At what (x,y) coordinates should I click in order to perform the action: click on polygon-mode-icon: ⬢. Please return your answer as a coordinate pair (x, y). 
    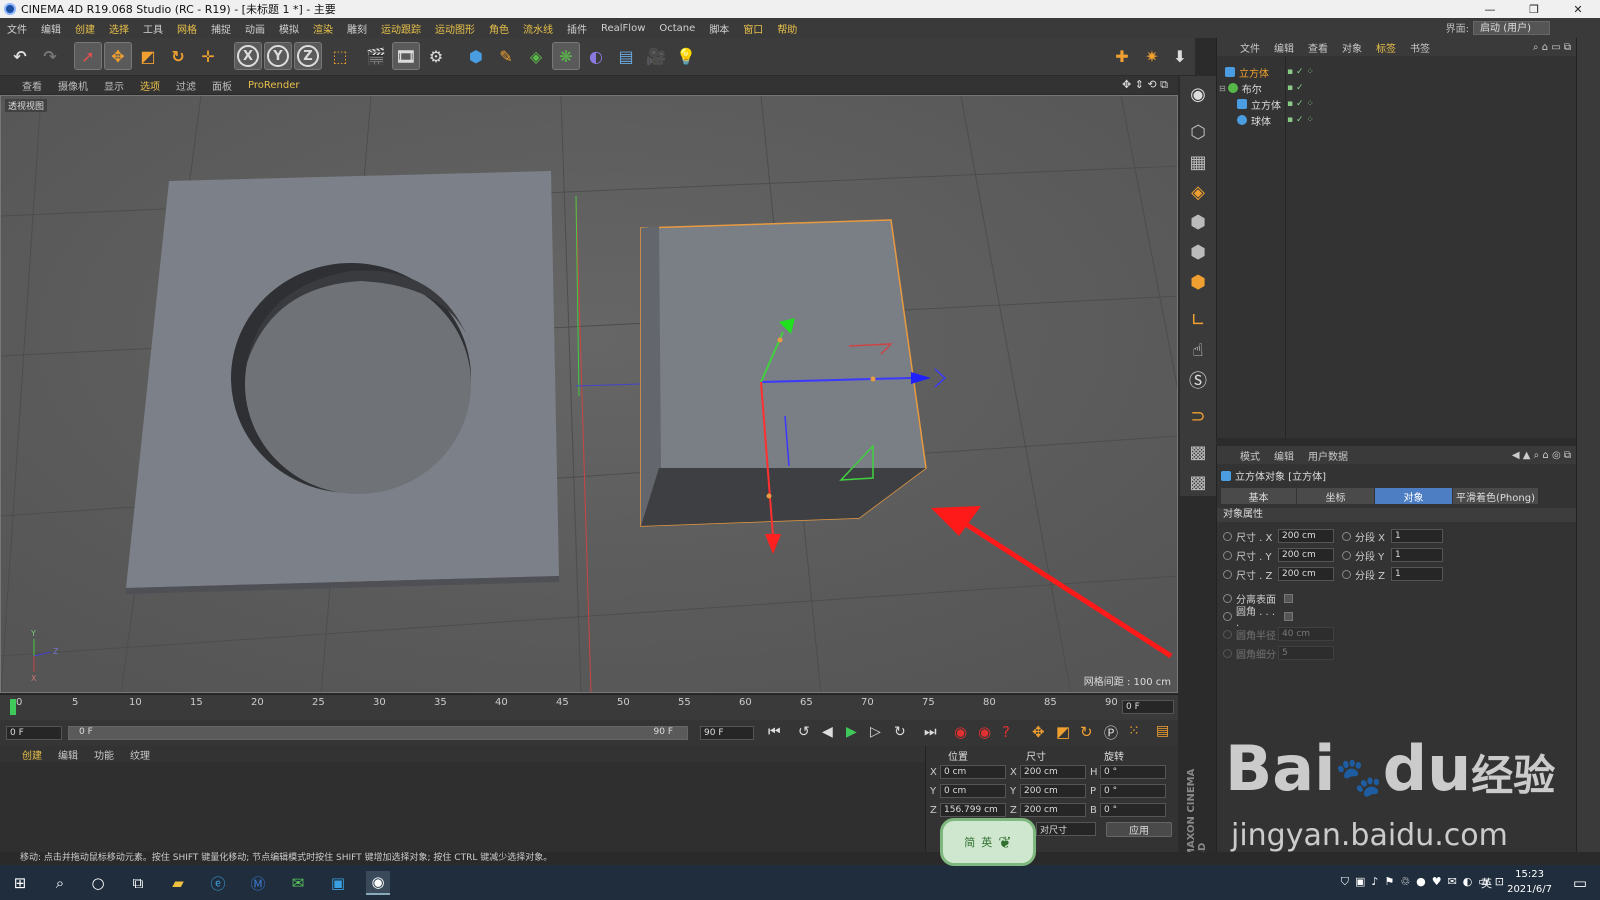
    Looking at the image, I should click on (1198, 282).